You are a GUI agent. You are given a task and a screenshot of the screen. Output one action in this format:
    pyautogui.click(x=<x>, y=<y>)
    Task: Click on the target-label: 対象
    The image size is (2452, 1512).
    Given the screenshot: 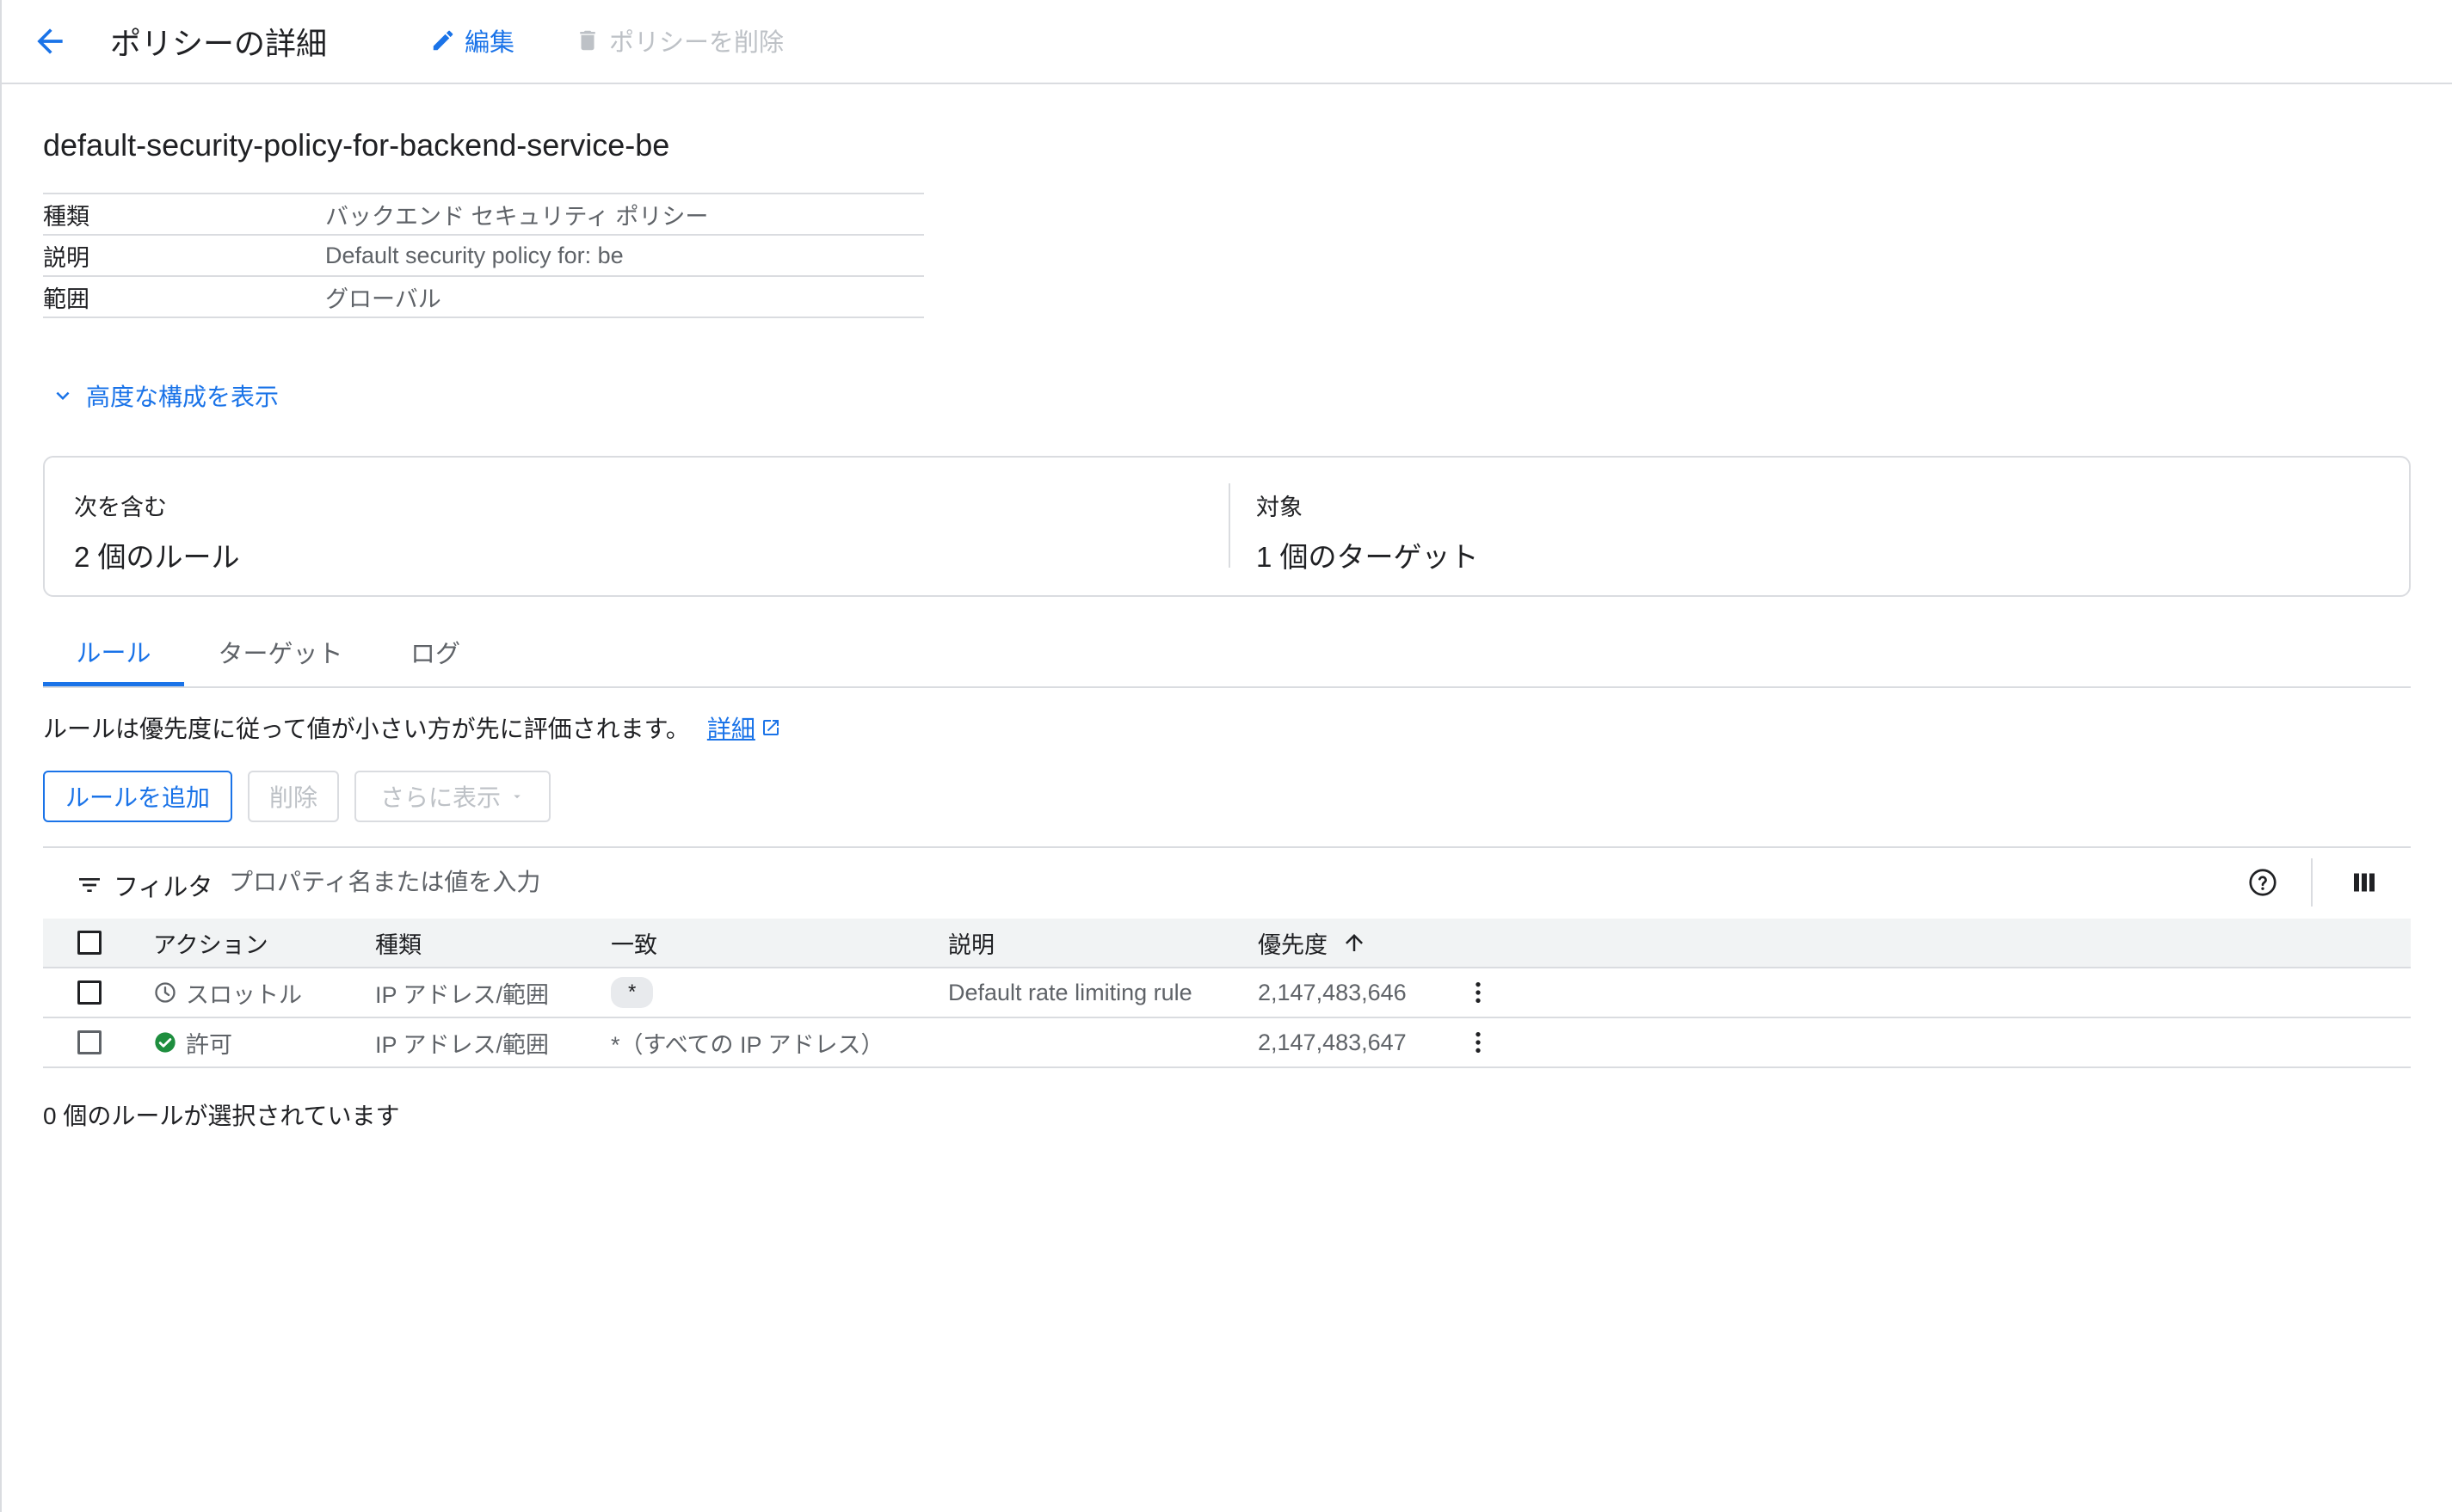 What is the action you would take?
    pyautogui.click(x=1279, y=507)
    